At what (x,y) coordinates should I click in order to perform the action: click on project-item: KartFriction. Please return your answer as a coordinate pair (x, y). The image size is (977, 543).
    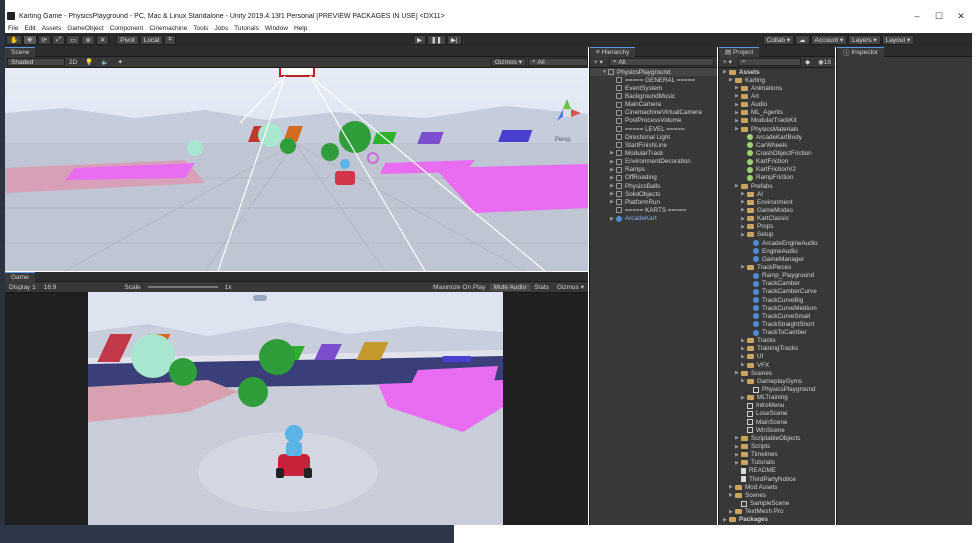
    Looking at the image, I should click on (777, 162).